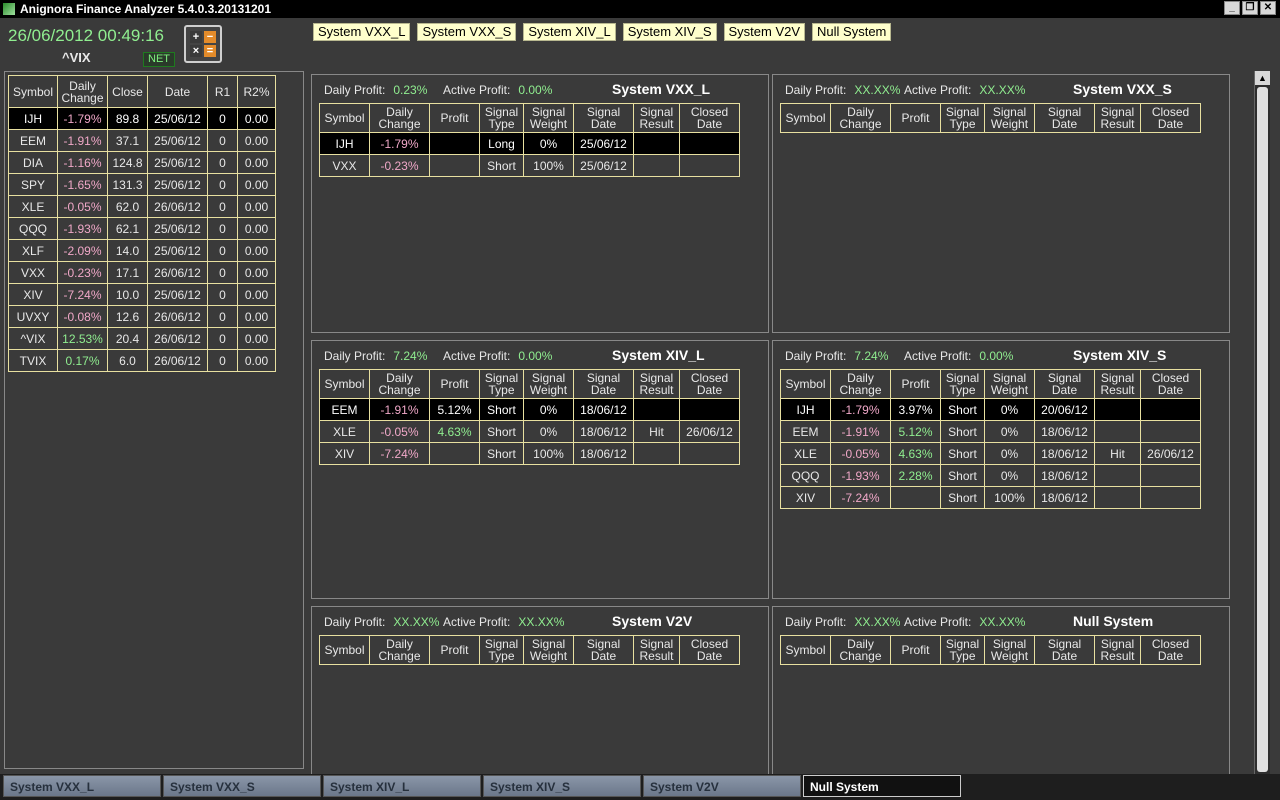 The height and width of the screenshot is (800, 1280). What do you see at coordinates (142, 360) in the screenshot?
I see `table-row: TVIX 0.17% 6.0 26/06/12 0 0.00` at bounding box center [142, 360].